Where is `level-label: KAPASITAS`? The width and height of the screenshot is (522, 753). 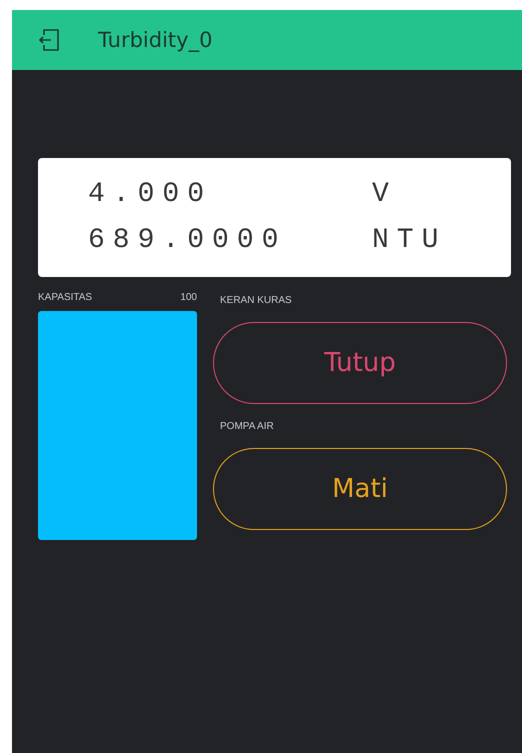
level-label: KAPASITAS is located at coordinates (65, 298).